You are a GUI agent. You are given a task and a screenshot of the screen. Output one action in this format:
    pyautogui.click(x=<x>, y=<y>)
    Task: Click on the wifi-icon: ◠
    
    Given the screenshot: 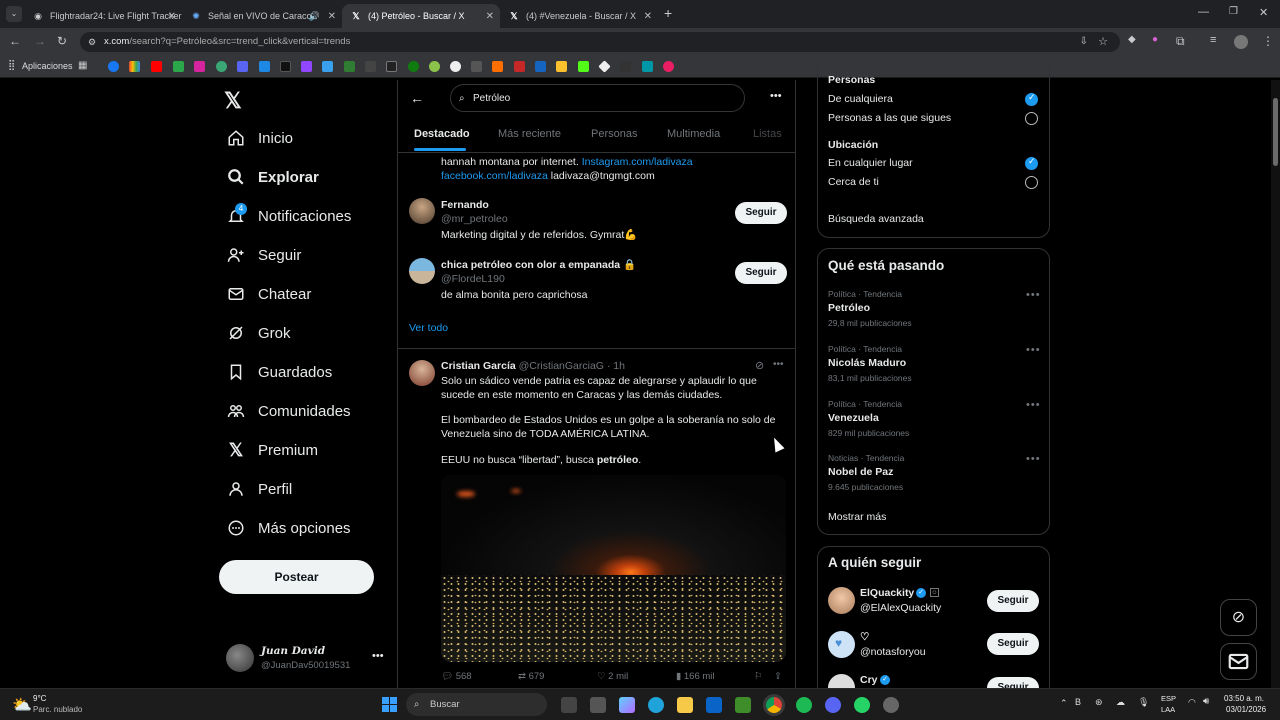 What is the action you would take?
    pyautogui.click(x=1192, y=702)
    